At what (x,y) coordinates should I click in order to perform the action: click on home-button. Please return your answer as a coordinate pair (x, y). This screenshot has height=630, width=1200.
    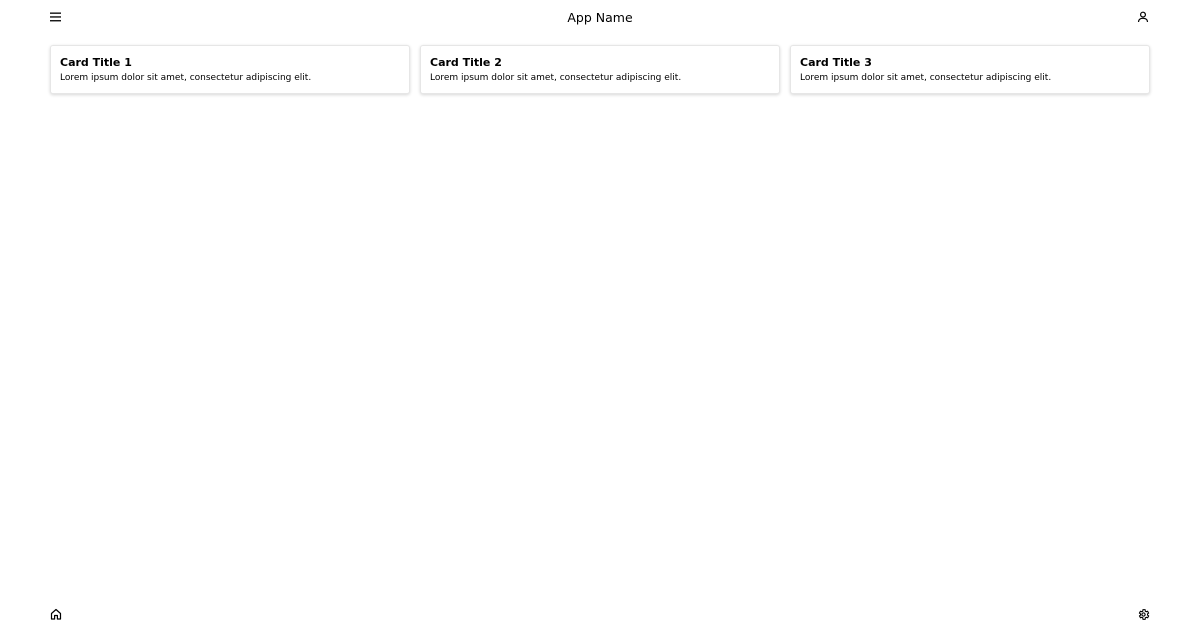
    Looking at the image, I should click on (56, 614).